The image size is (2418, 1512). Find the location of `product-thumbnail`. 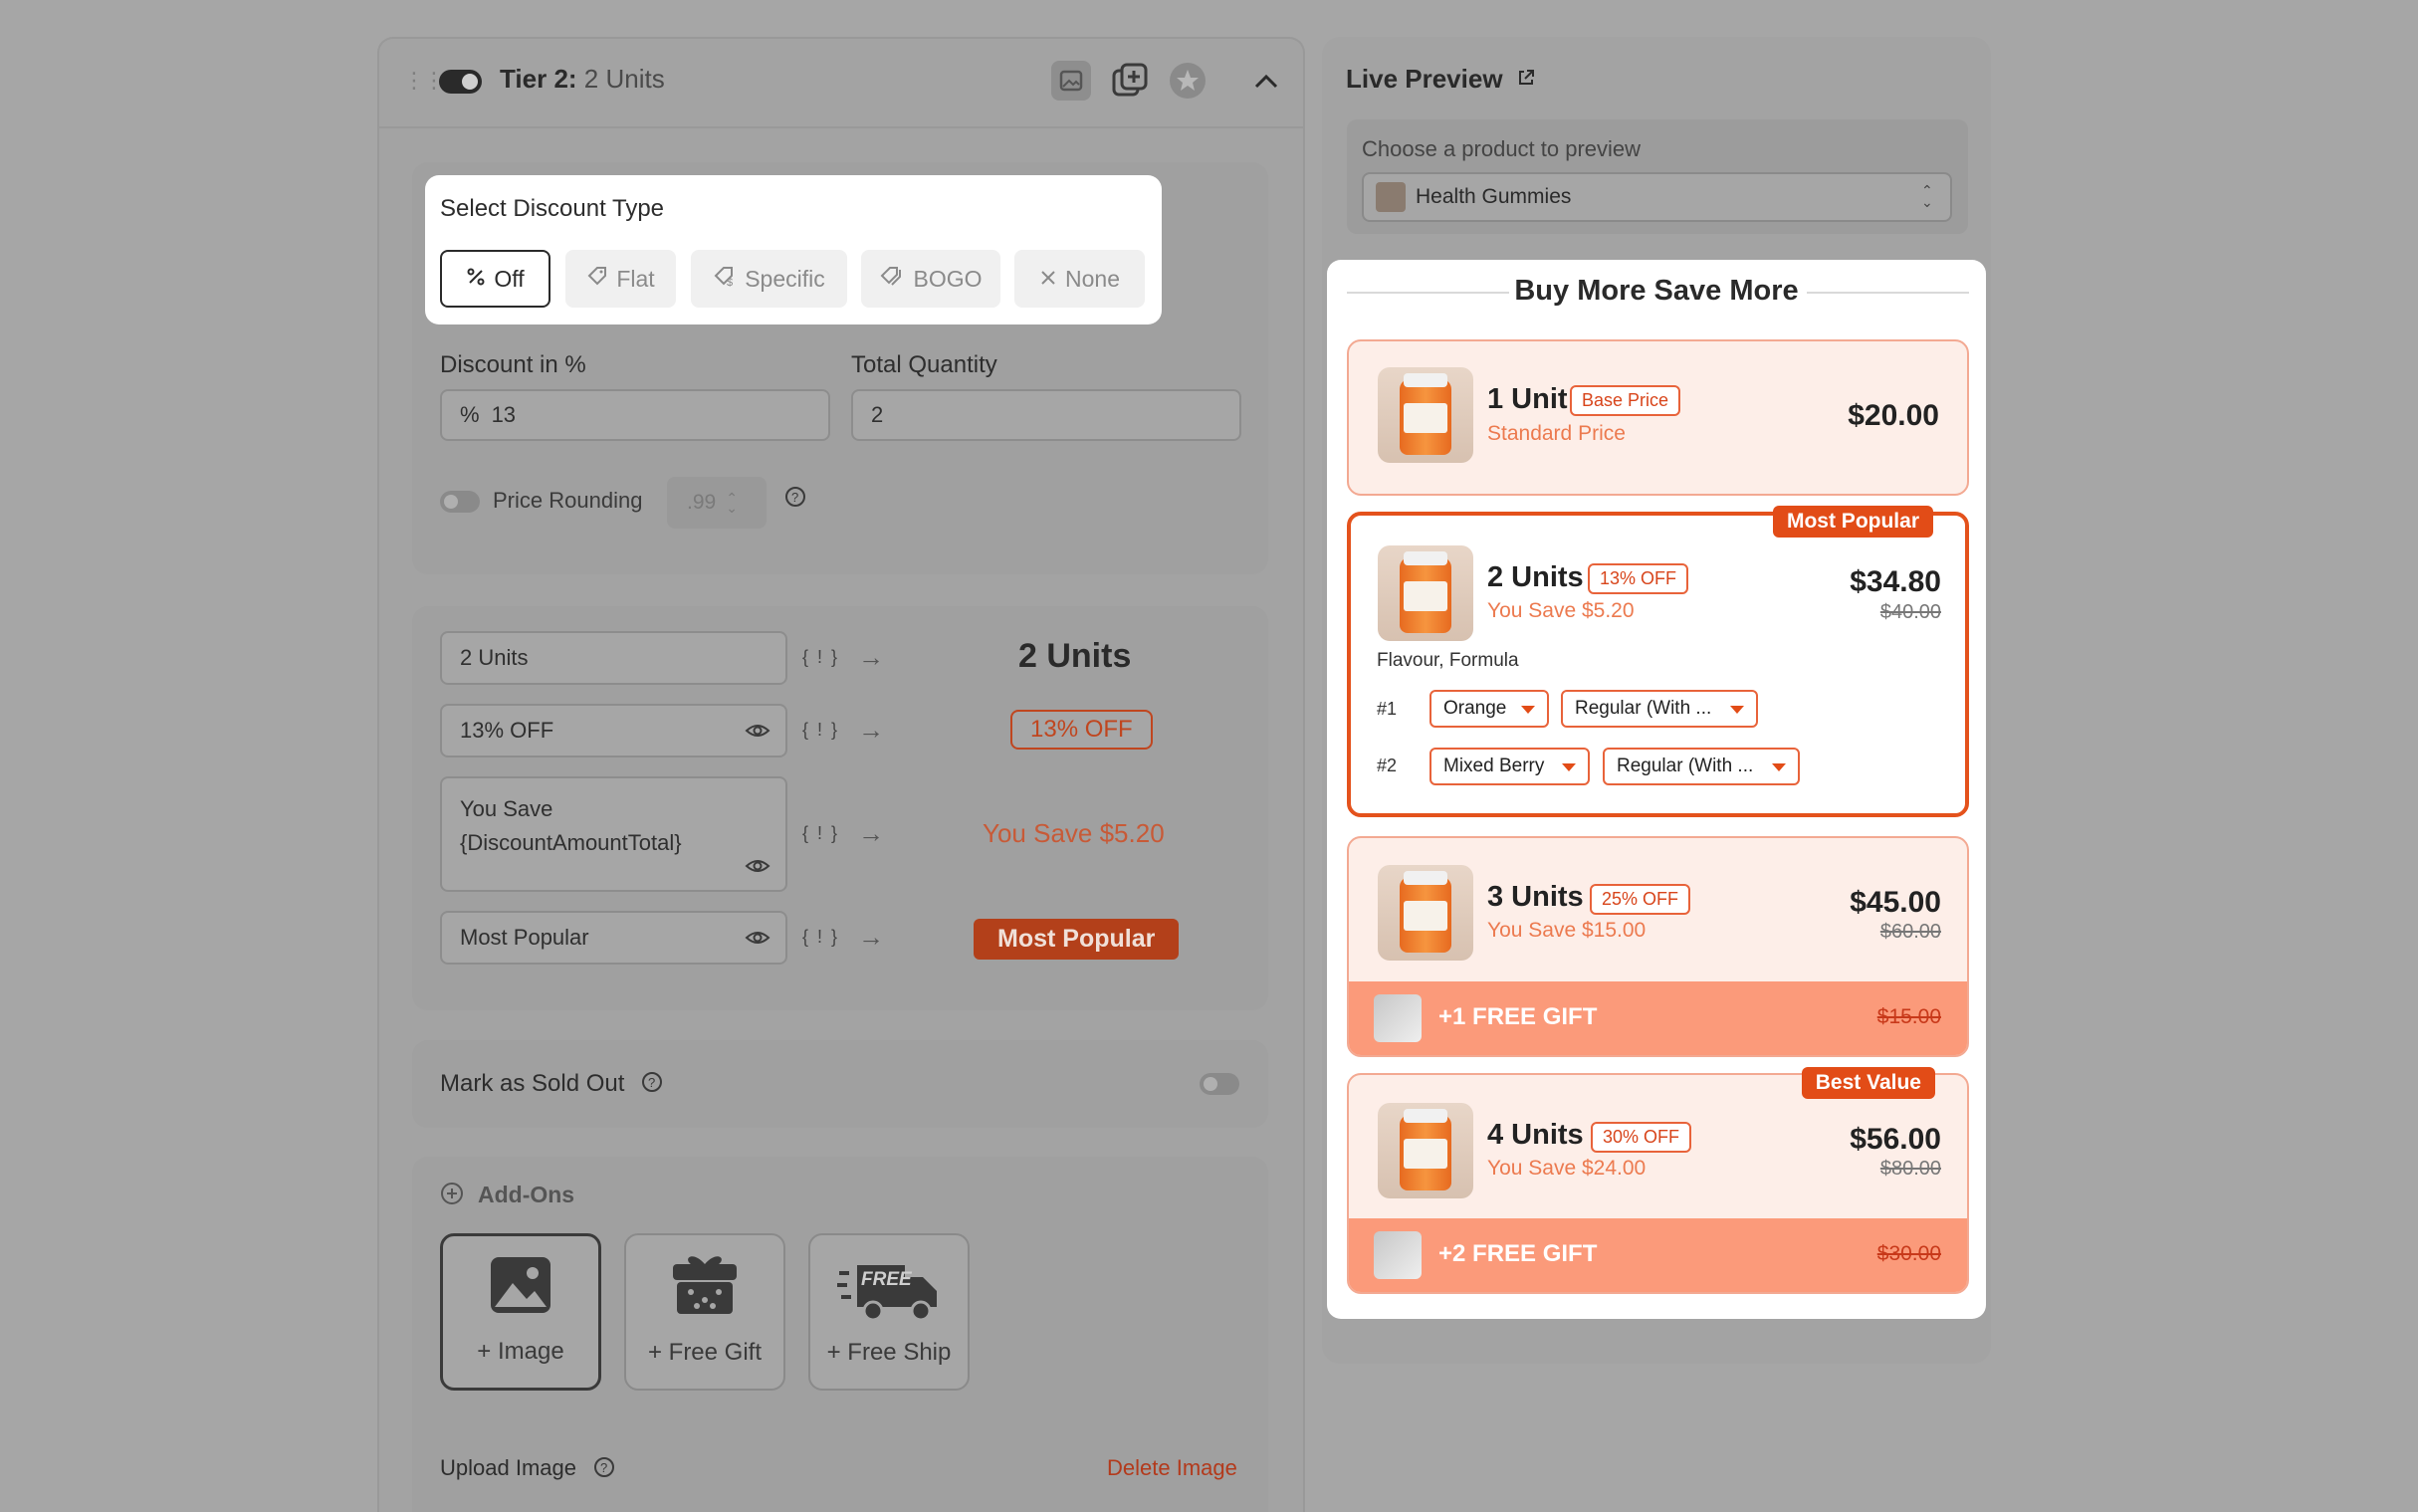

product-thumbnail is located at coordinates (1391, 197).